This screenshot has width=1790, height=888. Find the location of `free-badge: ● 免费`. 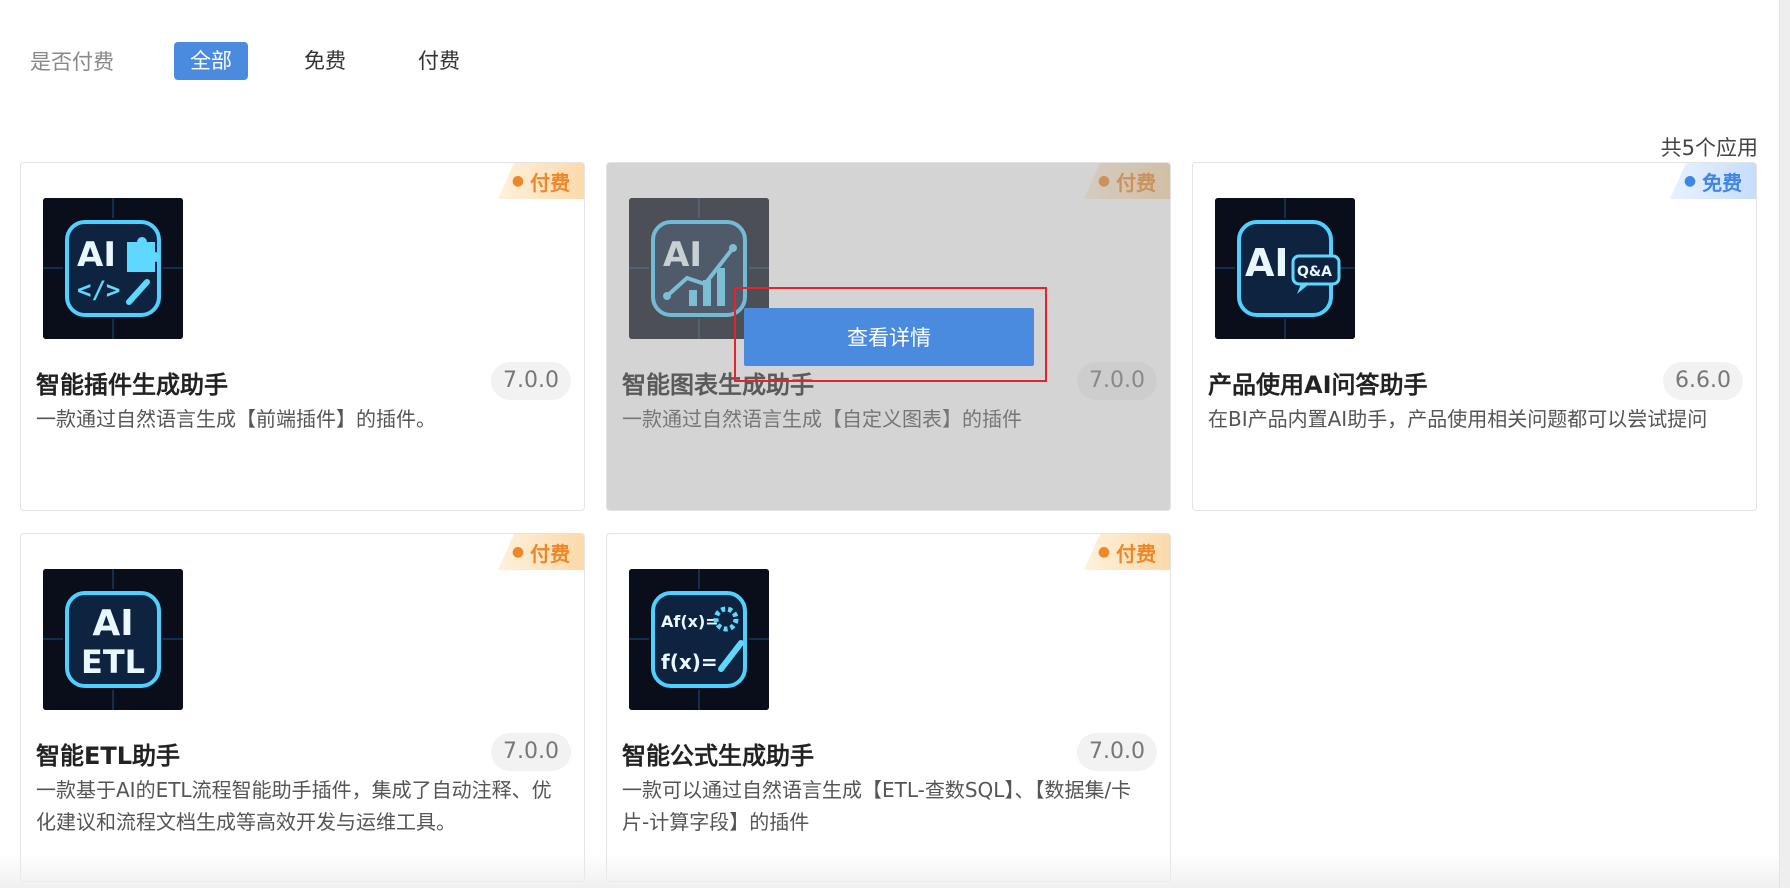

free-badge: ● 免费 is located at coordinates (1713, 181).